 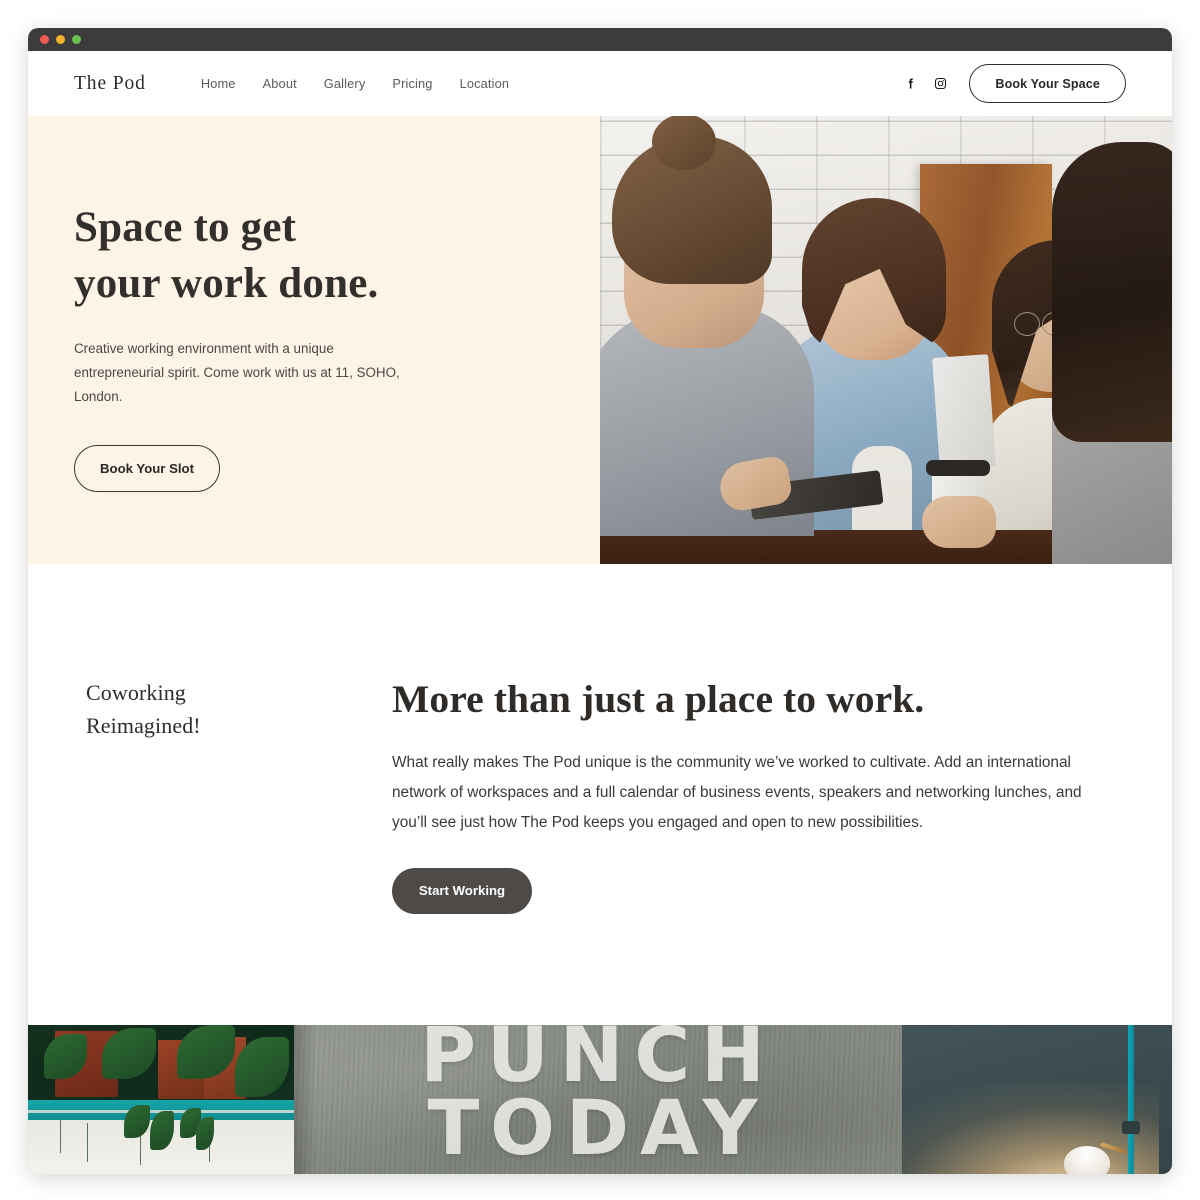 What do you see at coordinates (239, 795) in the screenshot?
I see `about-eyebrow: Coworking Reimagined!` at bounding box center [239, 795].